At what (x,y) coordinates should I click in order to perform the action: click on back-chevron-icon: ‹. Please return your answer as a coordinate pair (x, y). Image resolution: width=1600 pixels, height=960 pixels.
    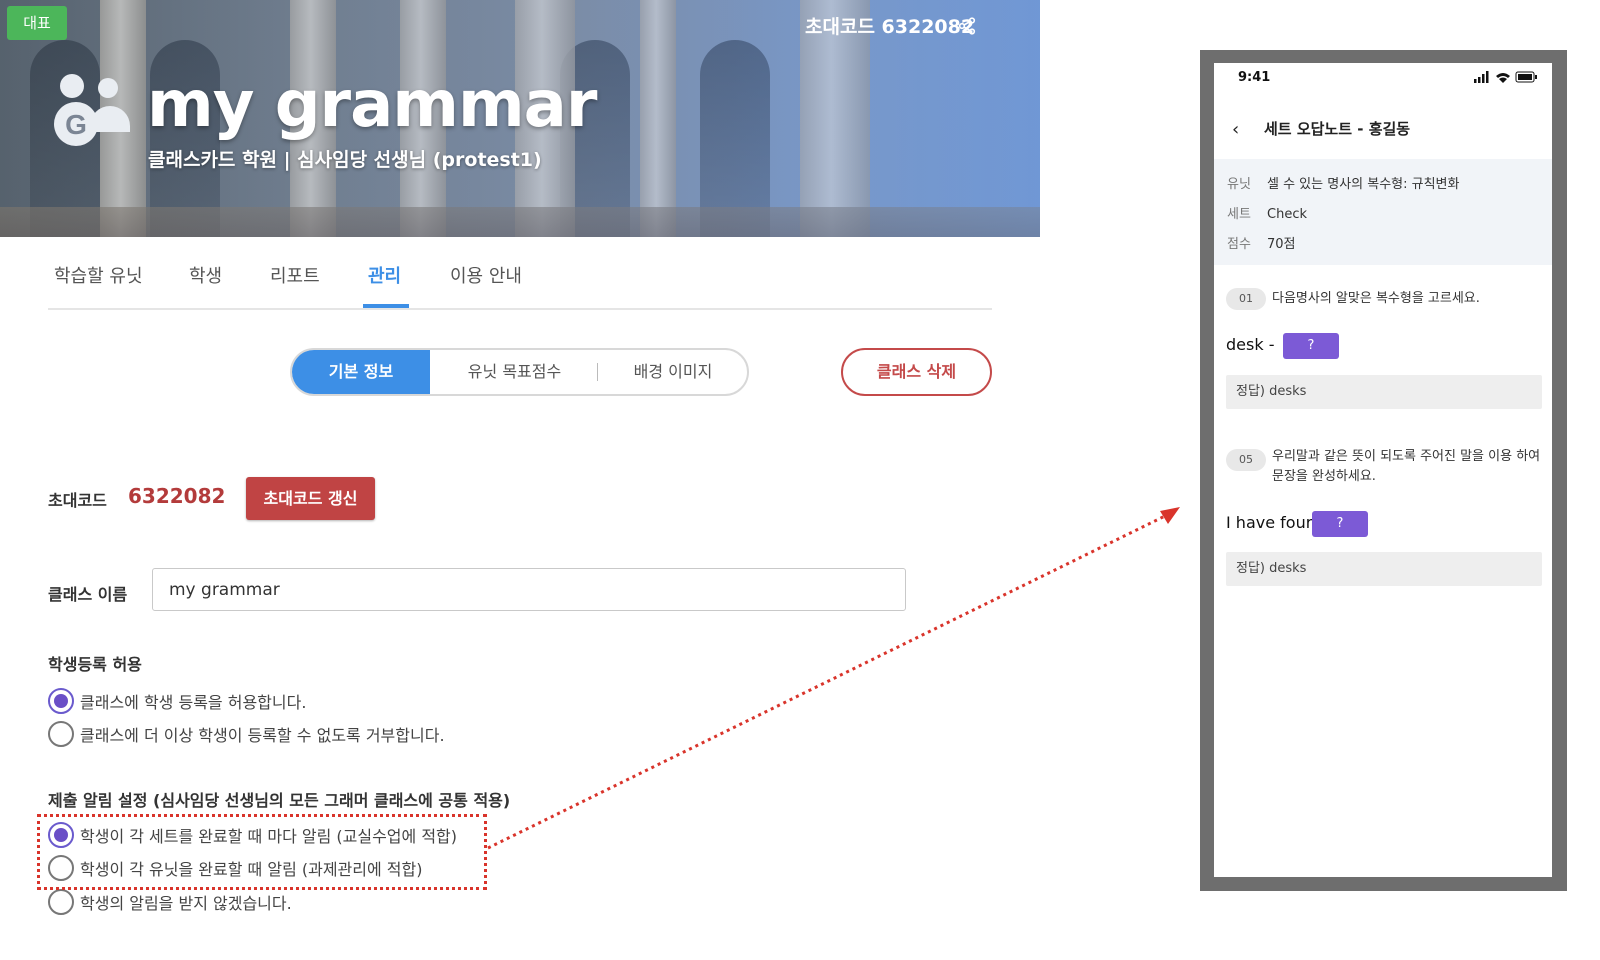
    Looking at the image, I should click on (1235, 129).